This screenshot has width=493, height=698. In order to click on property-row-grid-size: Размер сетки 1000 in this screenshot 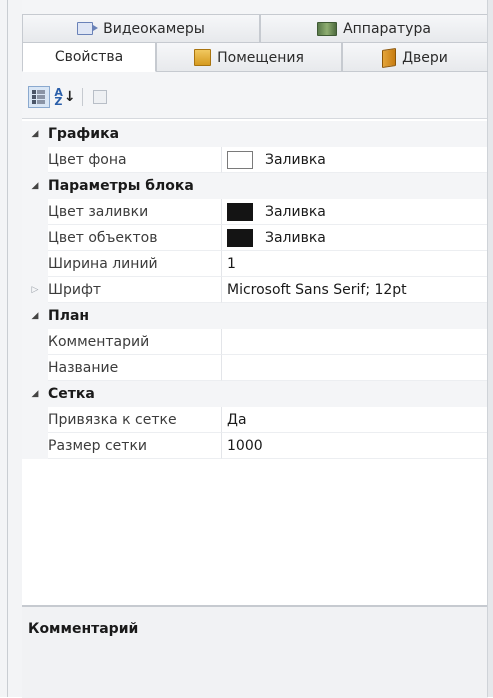, I will do `click(255, 446)`.